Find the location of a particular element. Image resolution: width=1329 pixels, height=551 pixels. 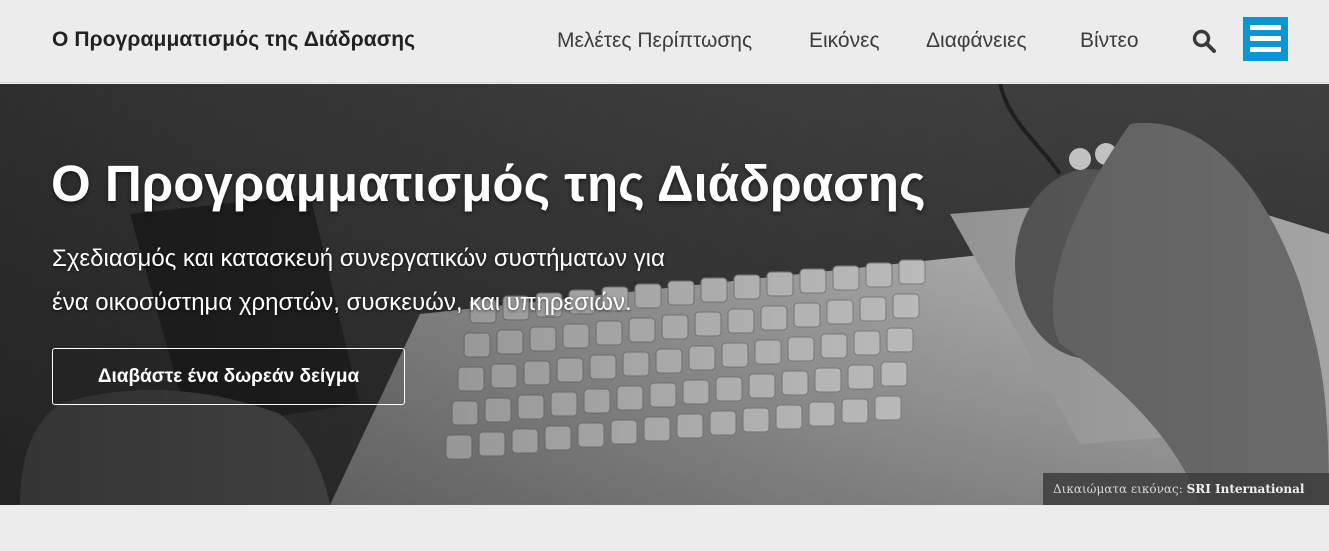

nav-videos: Βίντεο is located at coordinates (1109, 41).